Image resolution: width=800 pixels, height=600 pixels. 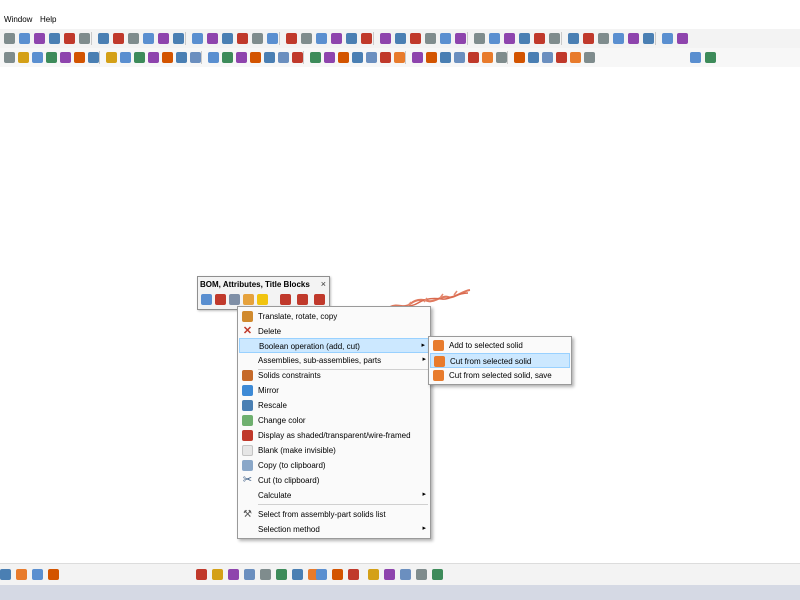 What do you see at coordinates (262, 299) in the screenshot?
I see `fill-icon` at bounding box center [262, 299].